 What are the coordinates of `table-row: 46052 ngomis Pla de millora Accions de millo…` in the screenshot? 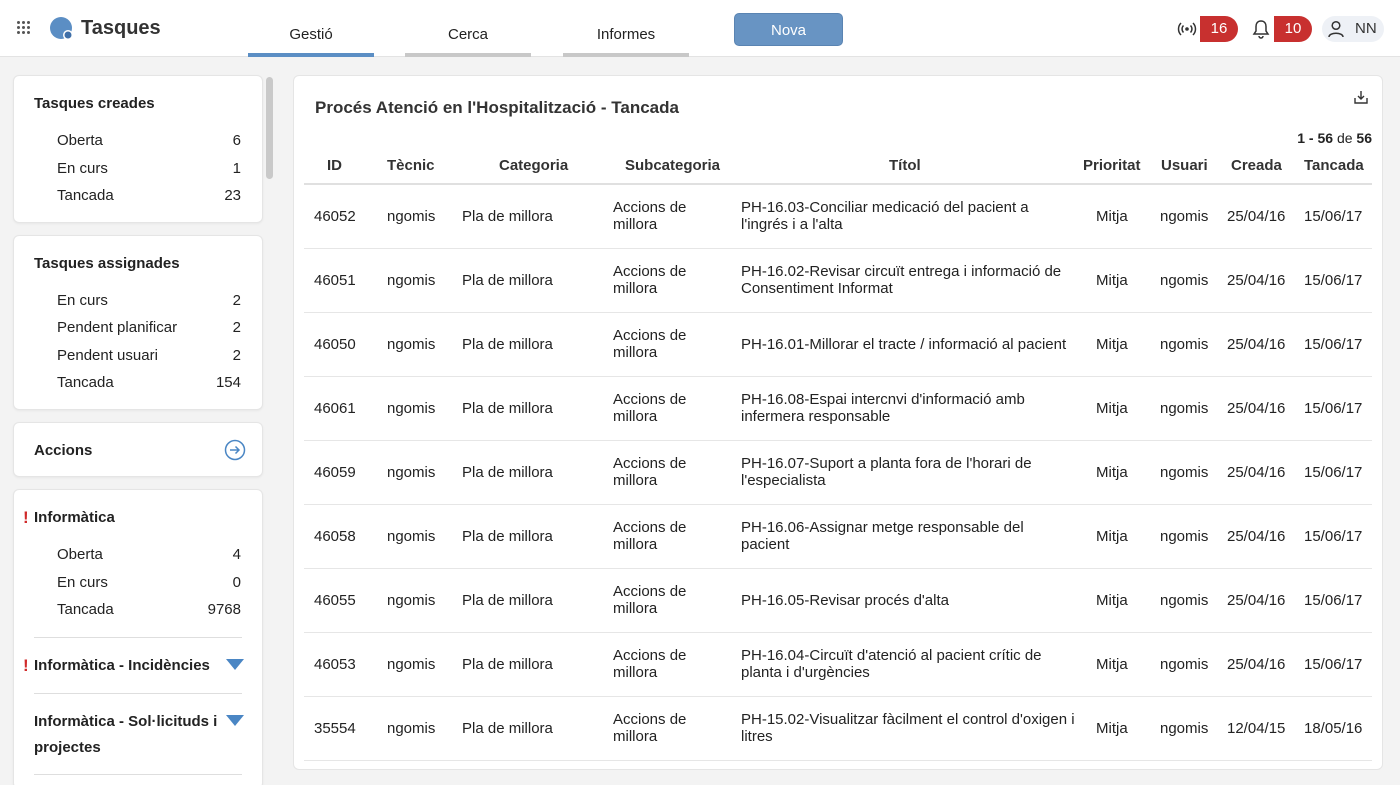 It's located at (838, 217).